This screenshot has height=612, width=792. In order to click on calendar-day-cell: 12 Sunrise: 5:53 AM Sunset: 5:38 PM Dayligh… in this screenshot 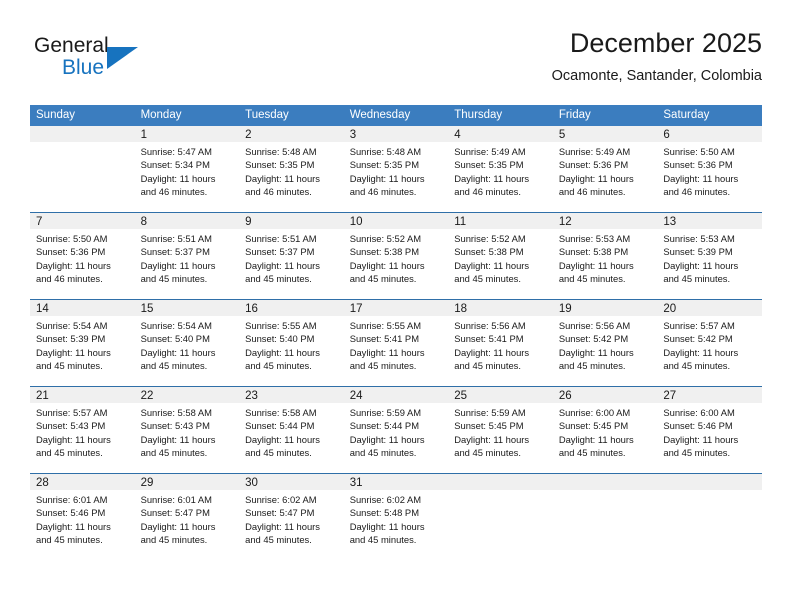, I will do `click(605, 256)`.